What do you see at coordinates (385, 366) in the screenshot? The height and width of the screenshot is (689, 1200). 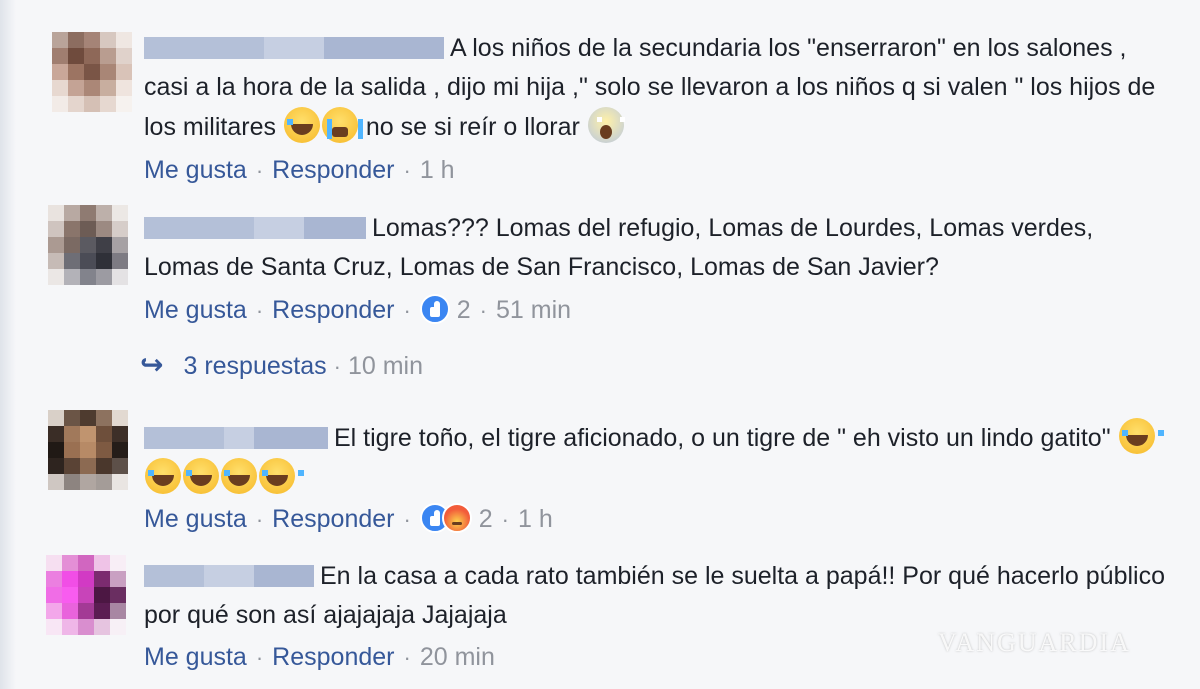 I see `replies-timestamp: 10 min` at bounding box center [385, 366].